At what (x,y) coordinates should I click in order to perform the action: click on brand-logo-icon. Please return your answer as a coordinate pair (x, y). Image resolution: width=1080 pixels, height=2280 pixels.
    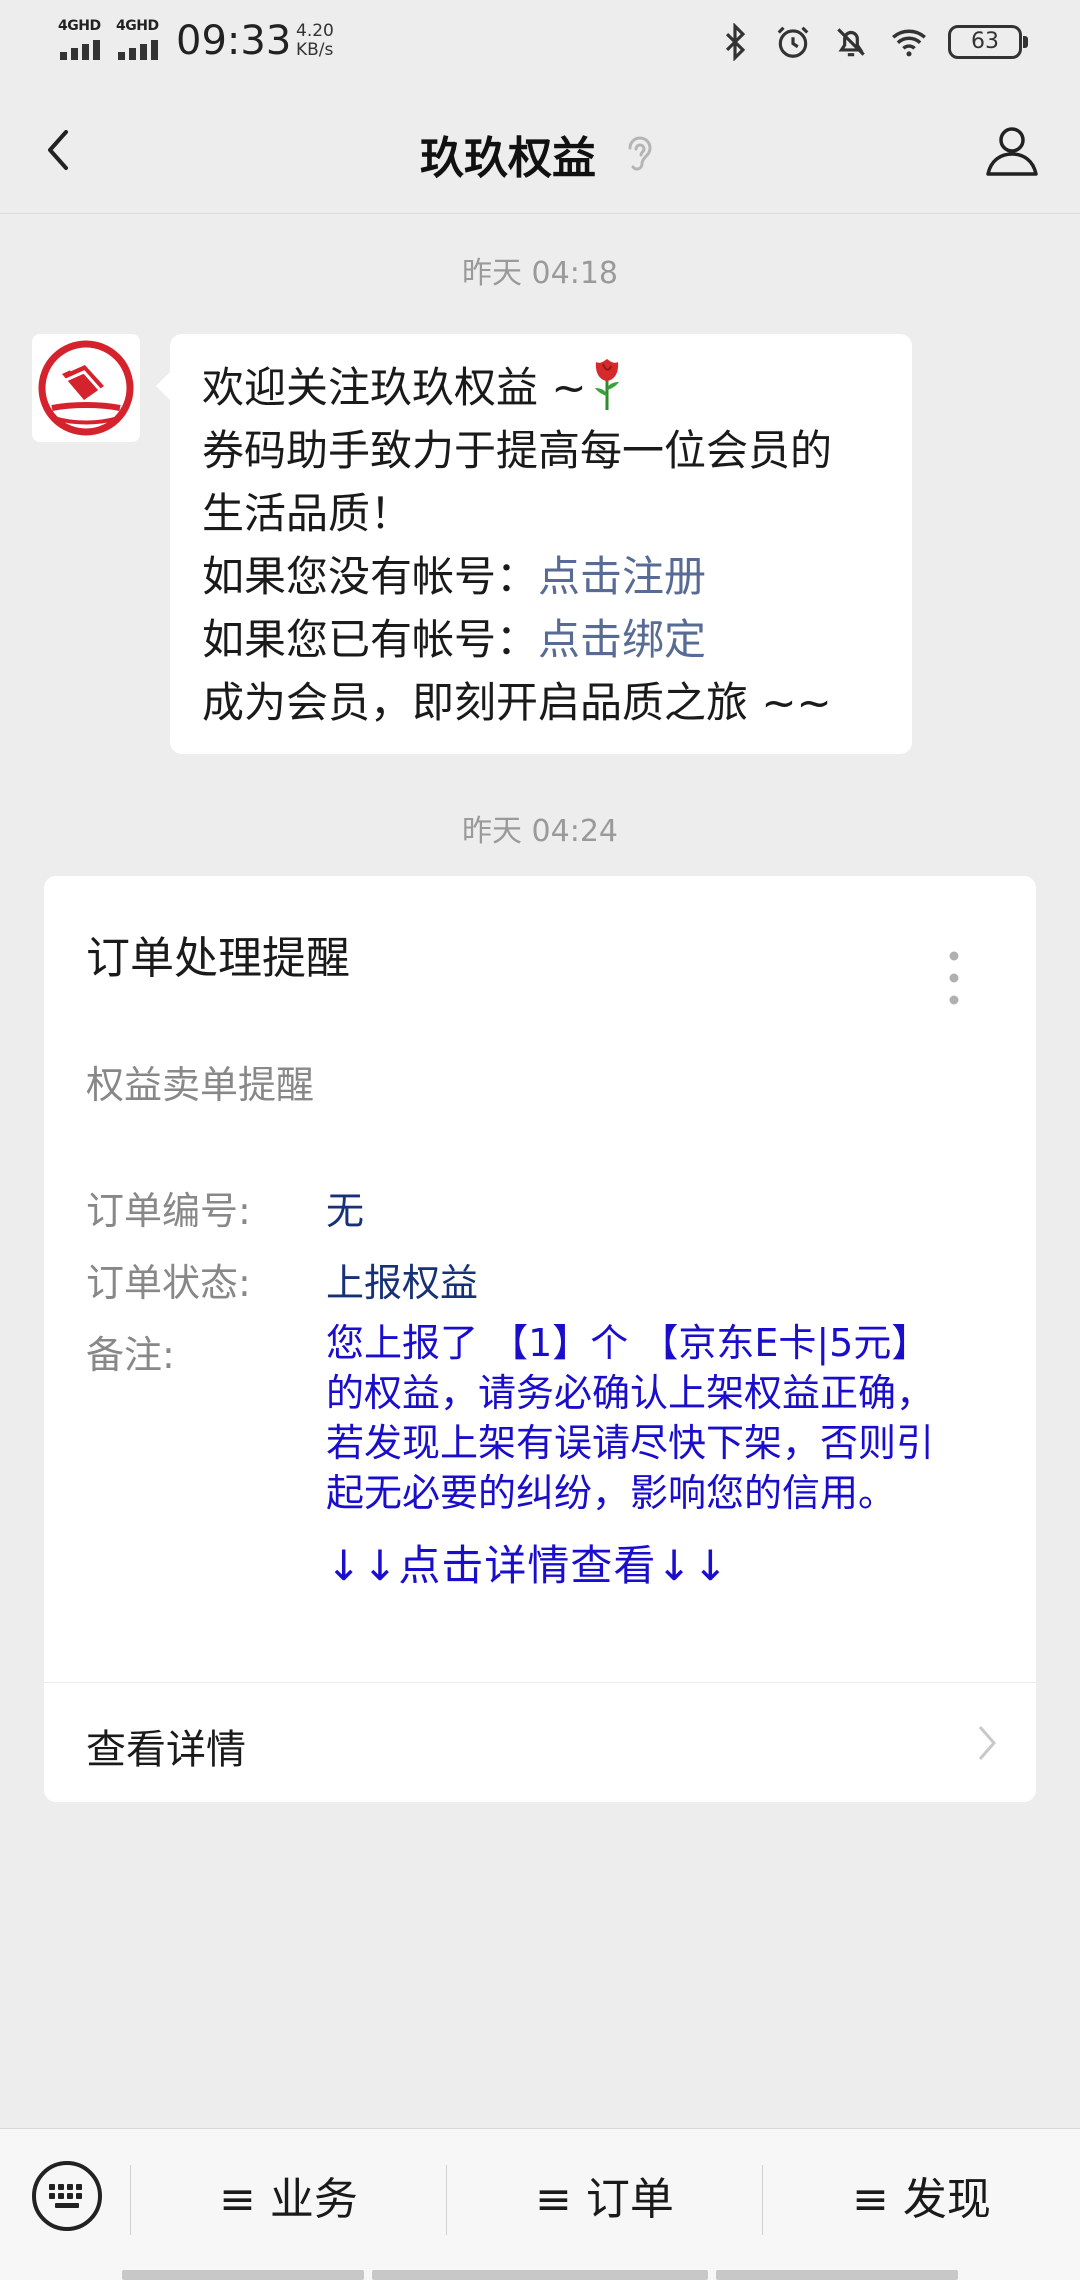
    Looking at the image, I should click on (86, 388).